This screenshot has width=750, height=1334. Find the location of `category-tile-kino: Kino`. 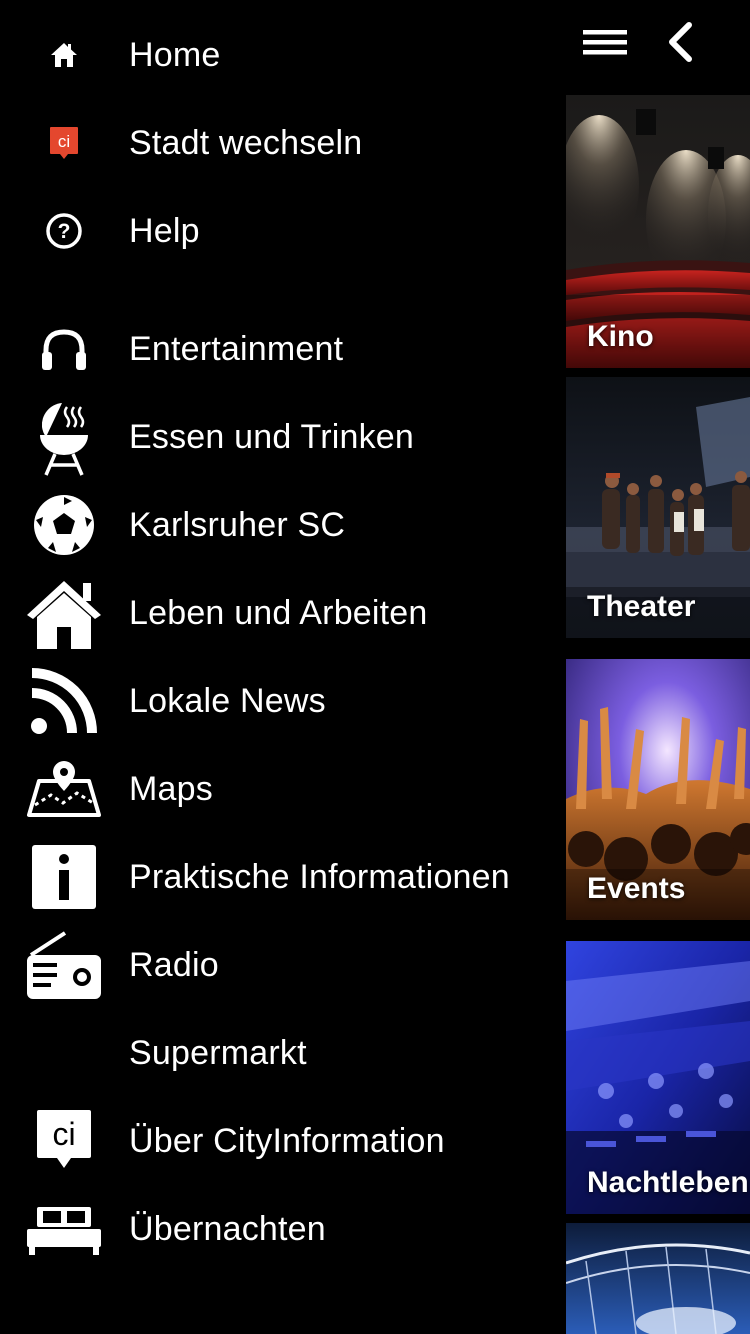

category-tile-kino: Kino is located at coordinates (658, 231).